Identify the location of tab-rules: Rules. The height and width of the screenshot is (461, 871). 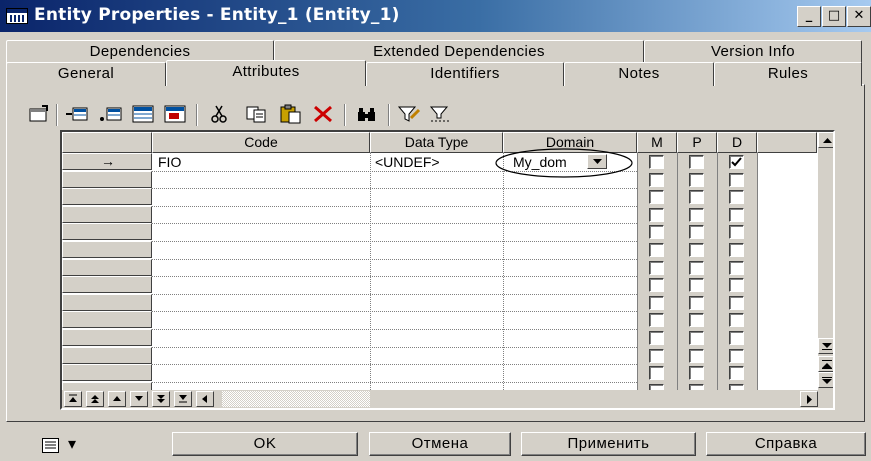
(788, 74).